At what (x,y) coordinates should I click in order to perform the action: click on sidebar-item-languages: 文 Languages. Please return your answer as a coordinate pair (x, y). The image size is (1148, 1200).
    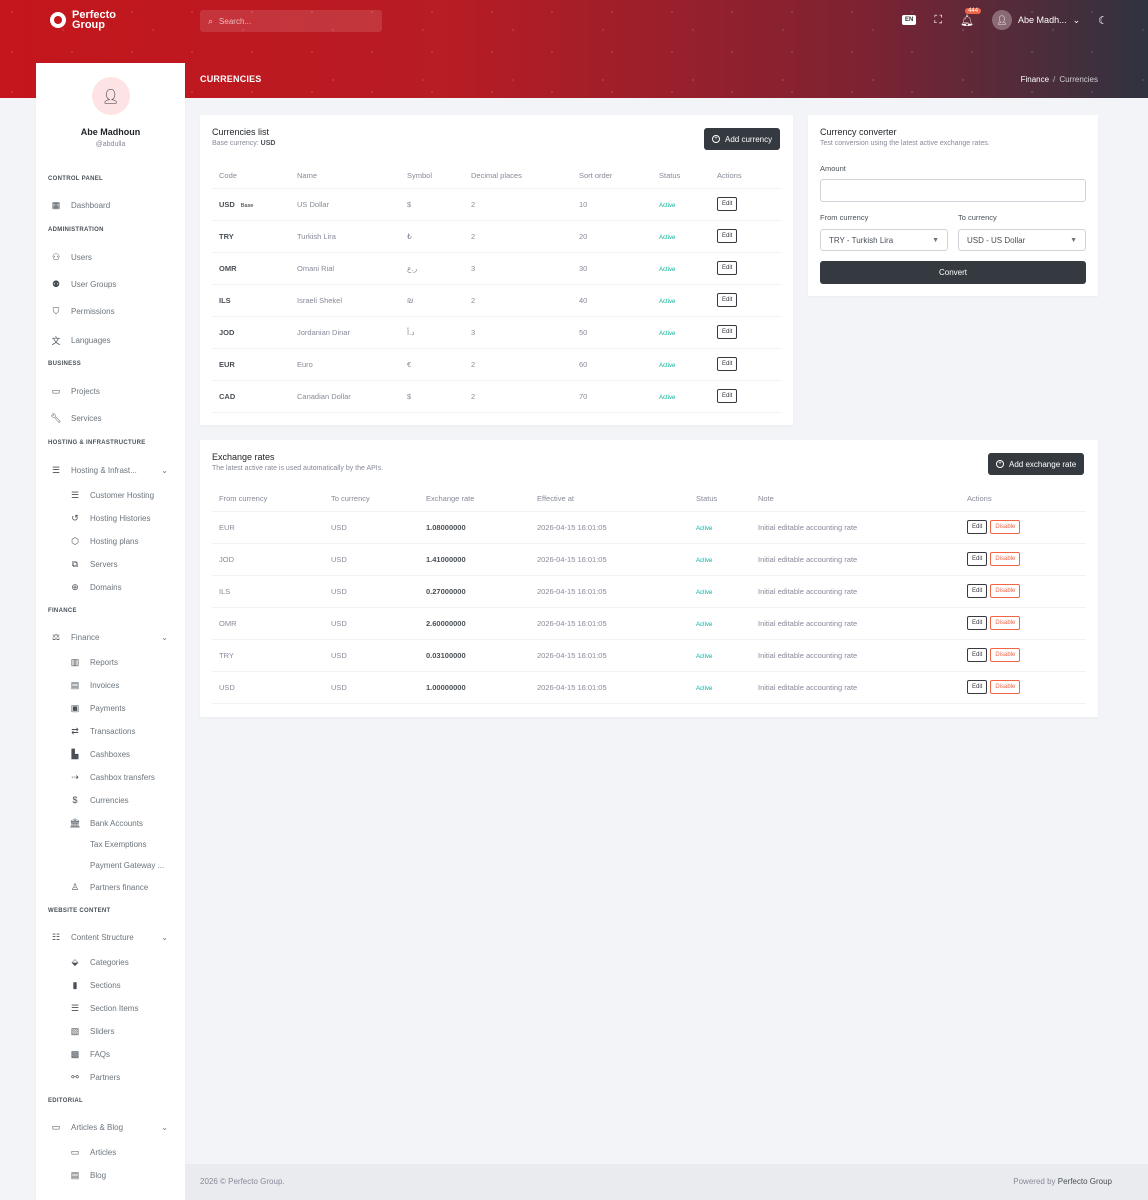
    Looking at the image, I should click on (115, 340).